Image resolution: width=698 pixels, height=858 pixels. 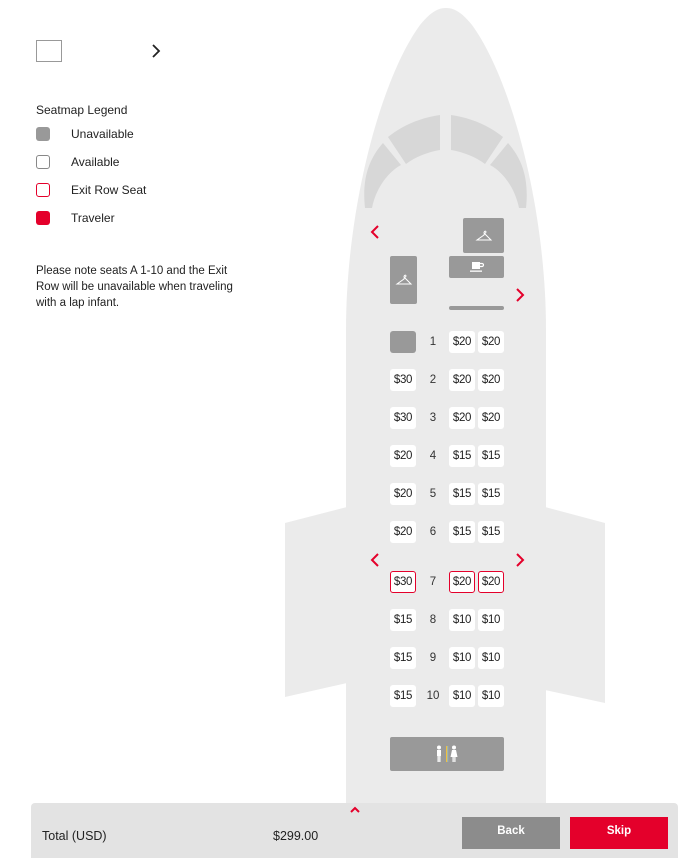 I want to click on coffee-cup-icon, so click(x=476, y=267).